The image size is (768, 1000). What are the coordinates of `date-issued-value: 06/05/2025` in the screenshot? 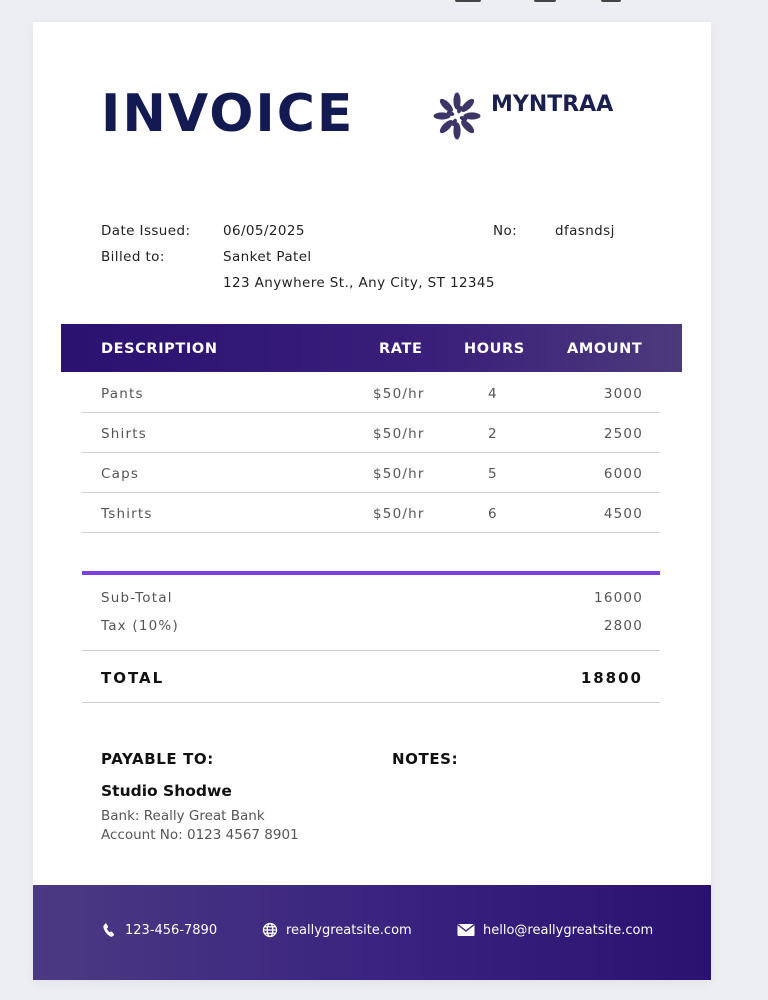 It's located at (264, 231).